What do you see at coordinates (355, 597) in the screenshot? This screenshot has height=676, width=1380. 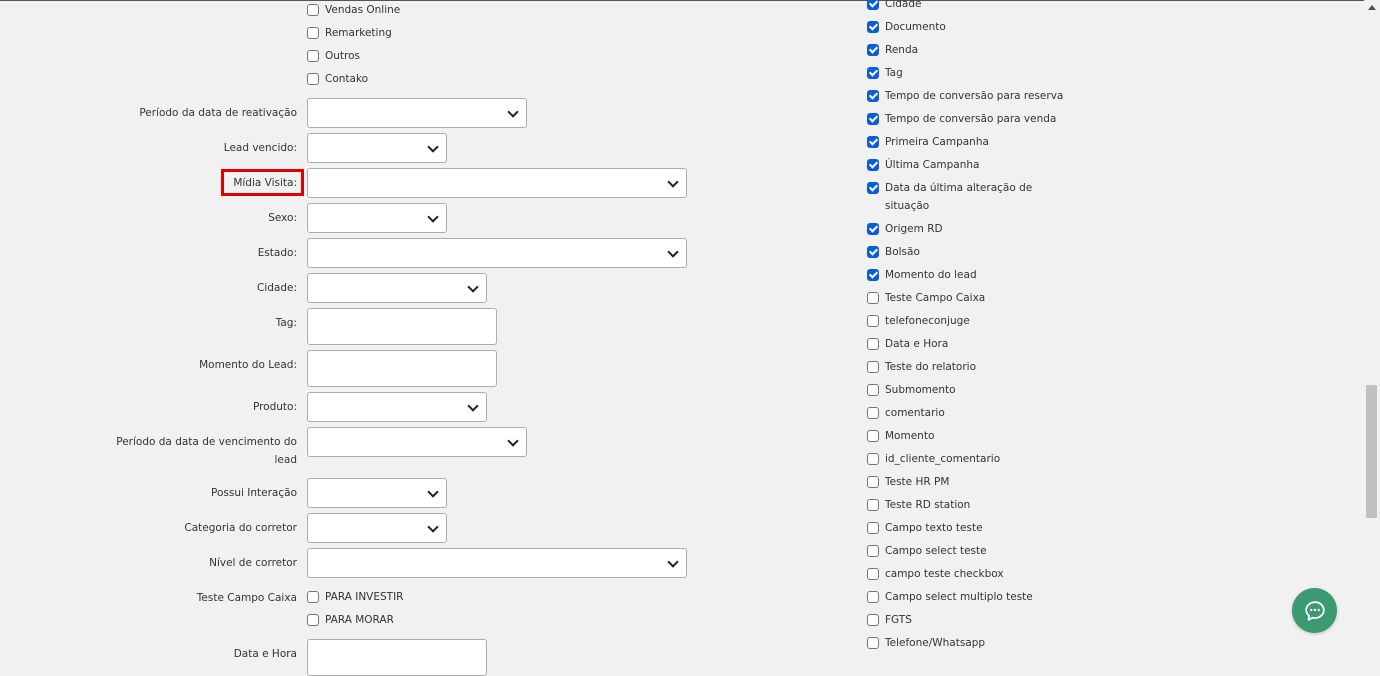 I see `option-para-investir: PARA INVESTIR` at bounding box center [355, 597].